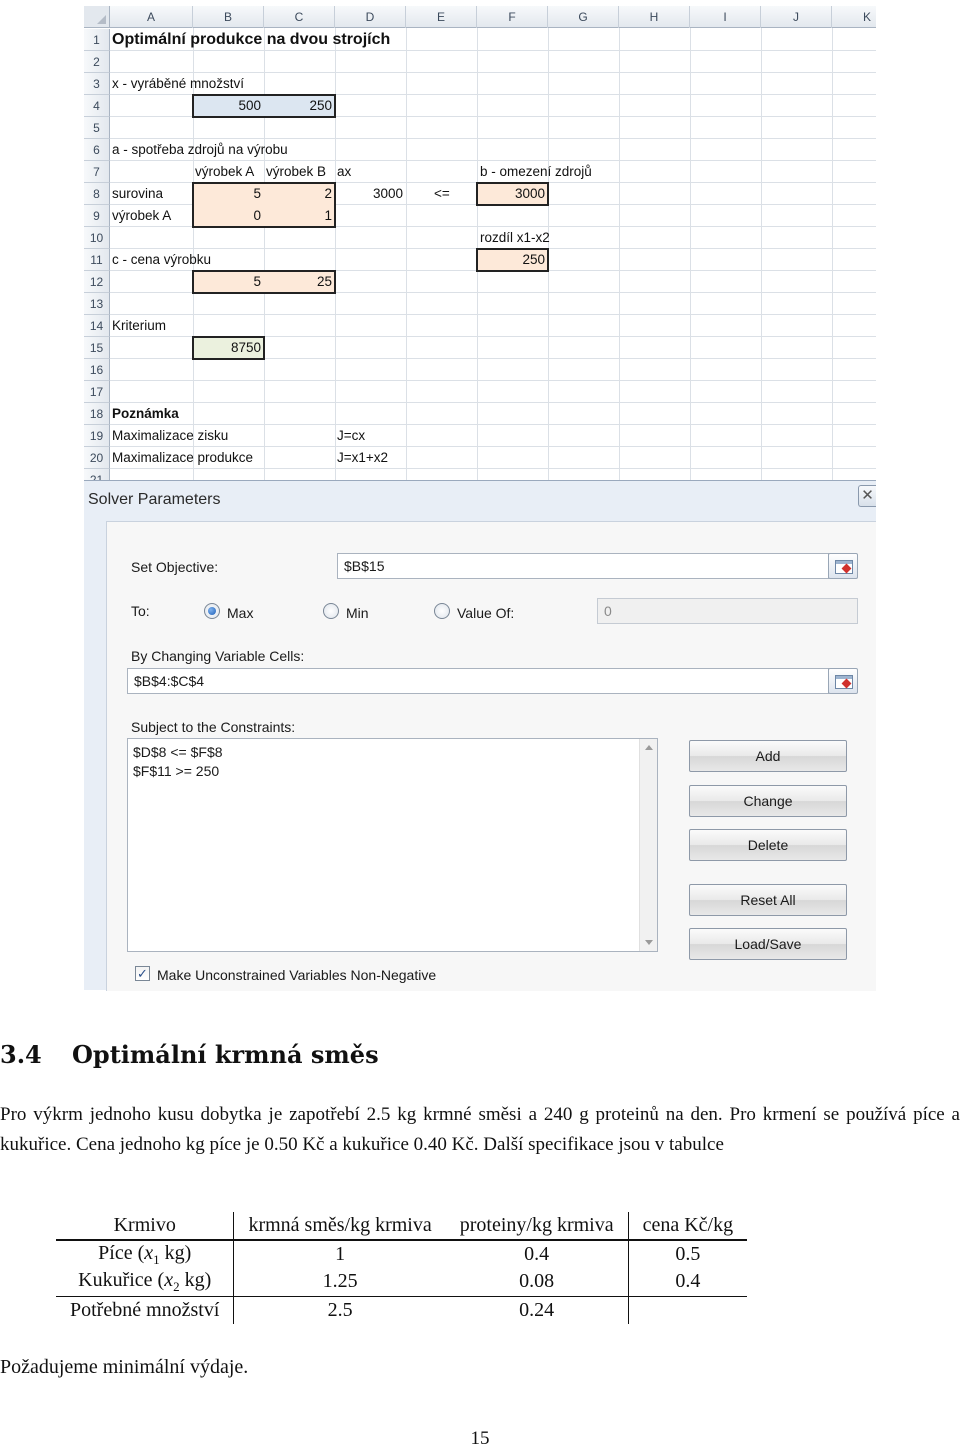  I want to click on col-header-d: D, so click(370, 17).